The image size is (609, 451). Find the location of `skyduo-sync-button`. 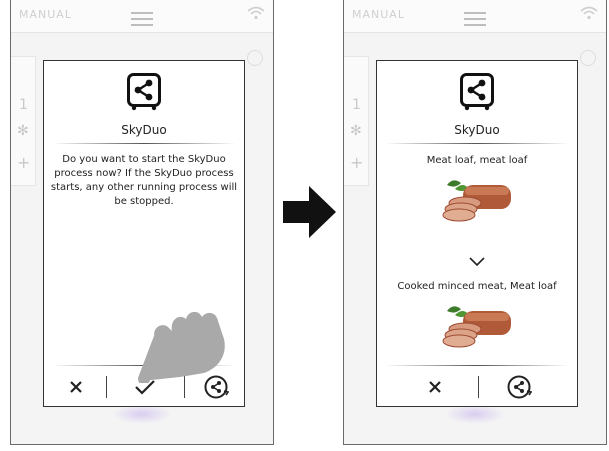

skyduo-sync-button is located at coordinates (519, 387).